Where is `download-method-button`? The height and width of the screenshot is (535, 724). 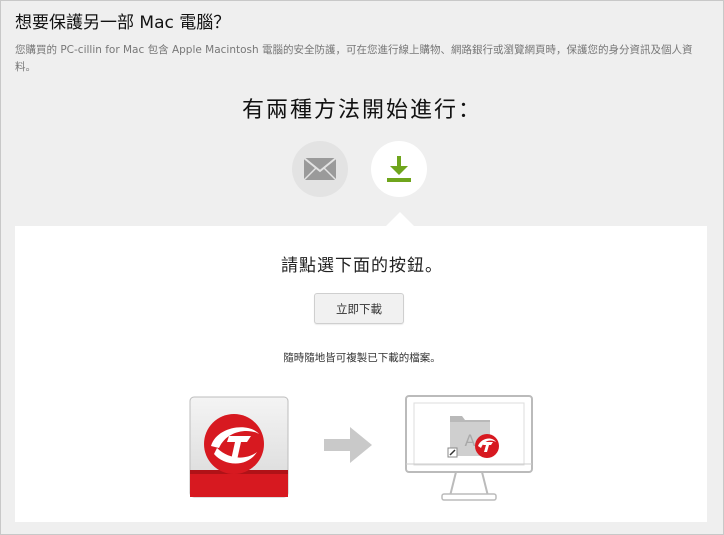
download-method-button is located at coordinates (399, 169).